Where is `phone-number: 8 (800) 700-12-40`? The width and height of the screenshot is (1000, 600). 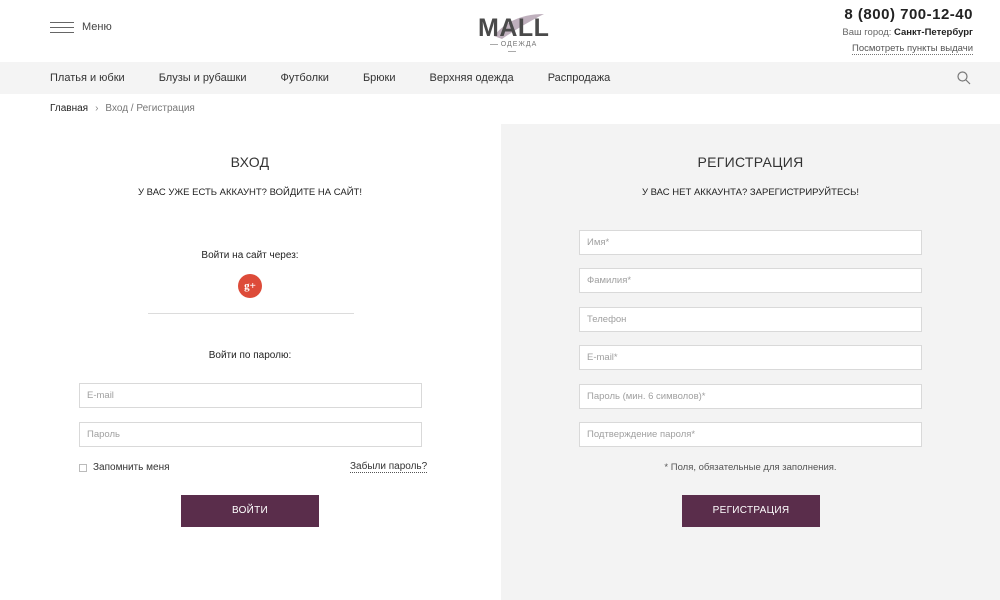 phone-number: 8 (800) 700-12-40 is located at coordinates (907, 14).